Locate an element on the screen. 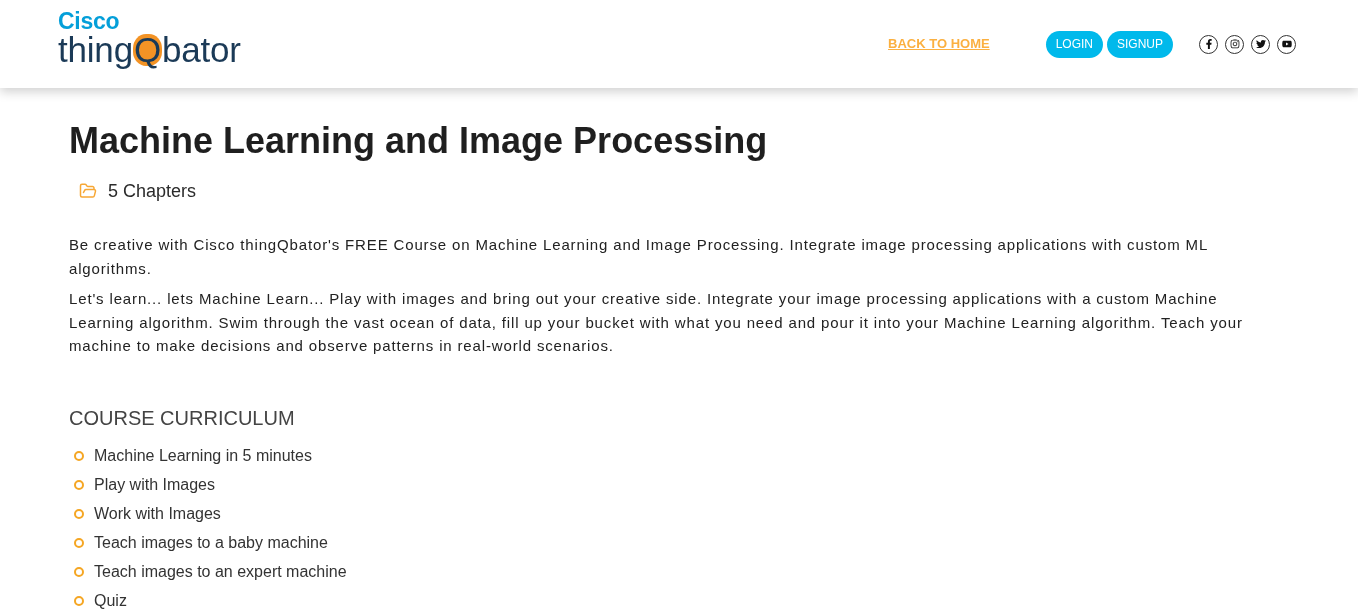 The height and width of the screenshot is (610, 1358). curriculum-heading: COURSE CURRICULUM is located at coordinates (182, 418).